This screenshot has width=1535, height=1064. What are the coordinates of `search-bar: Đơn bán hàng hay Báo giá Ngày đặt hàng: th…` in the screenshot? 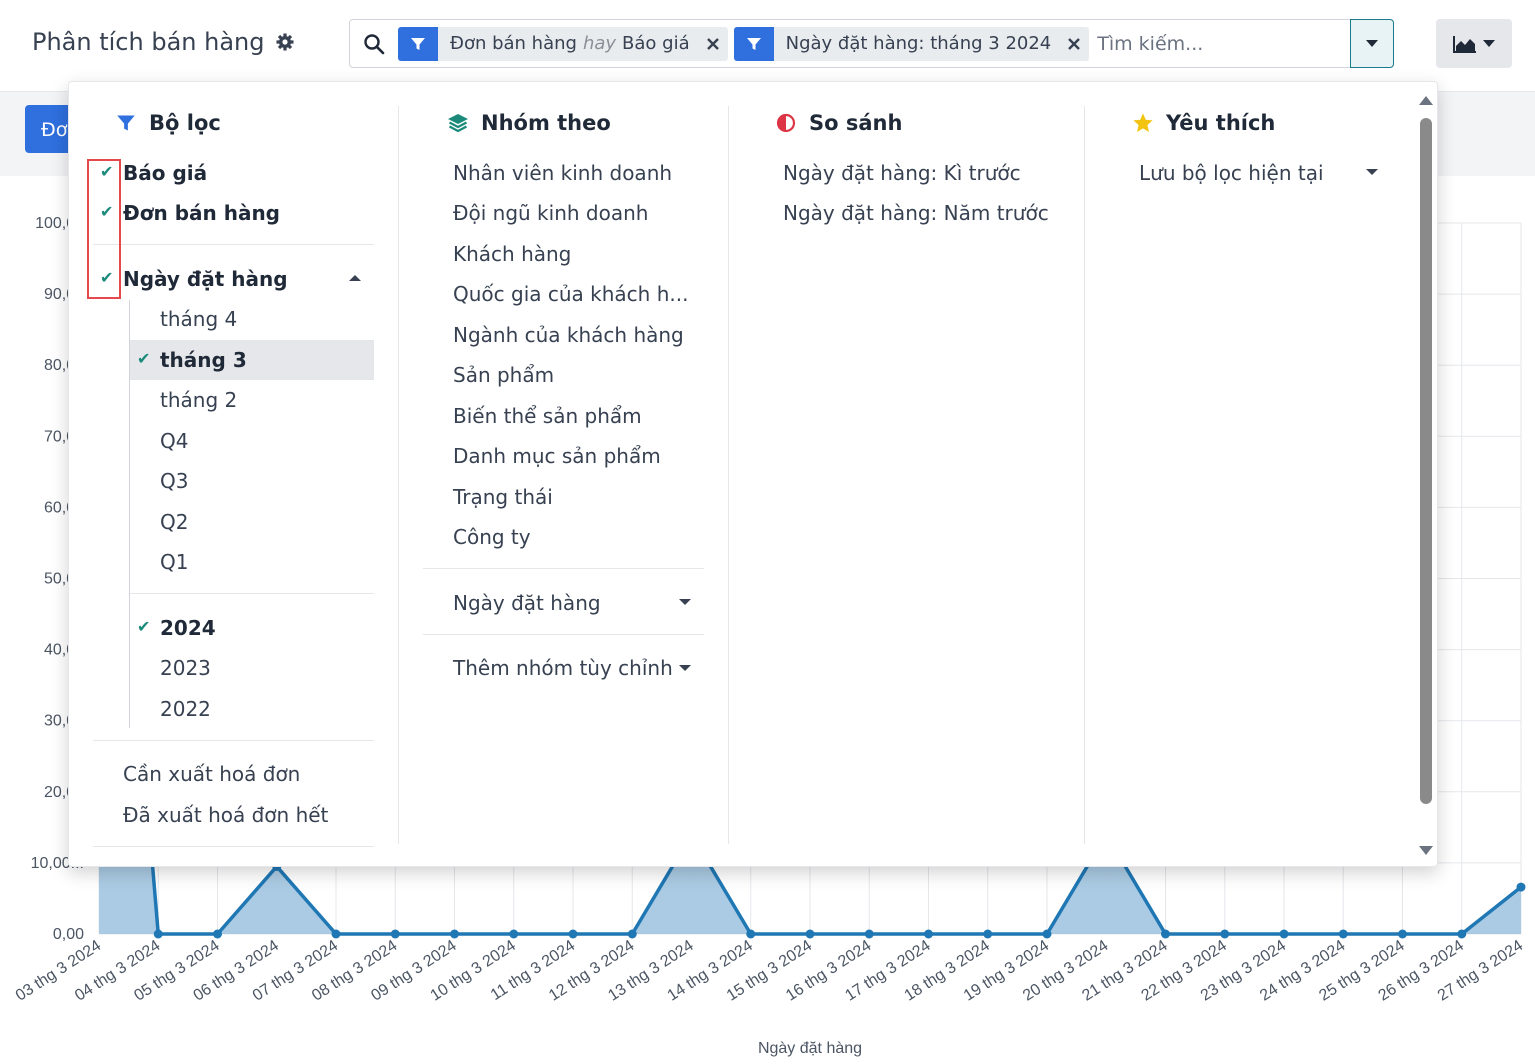 It's located at (871, 43).